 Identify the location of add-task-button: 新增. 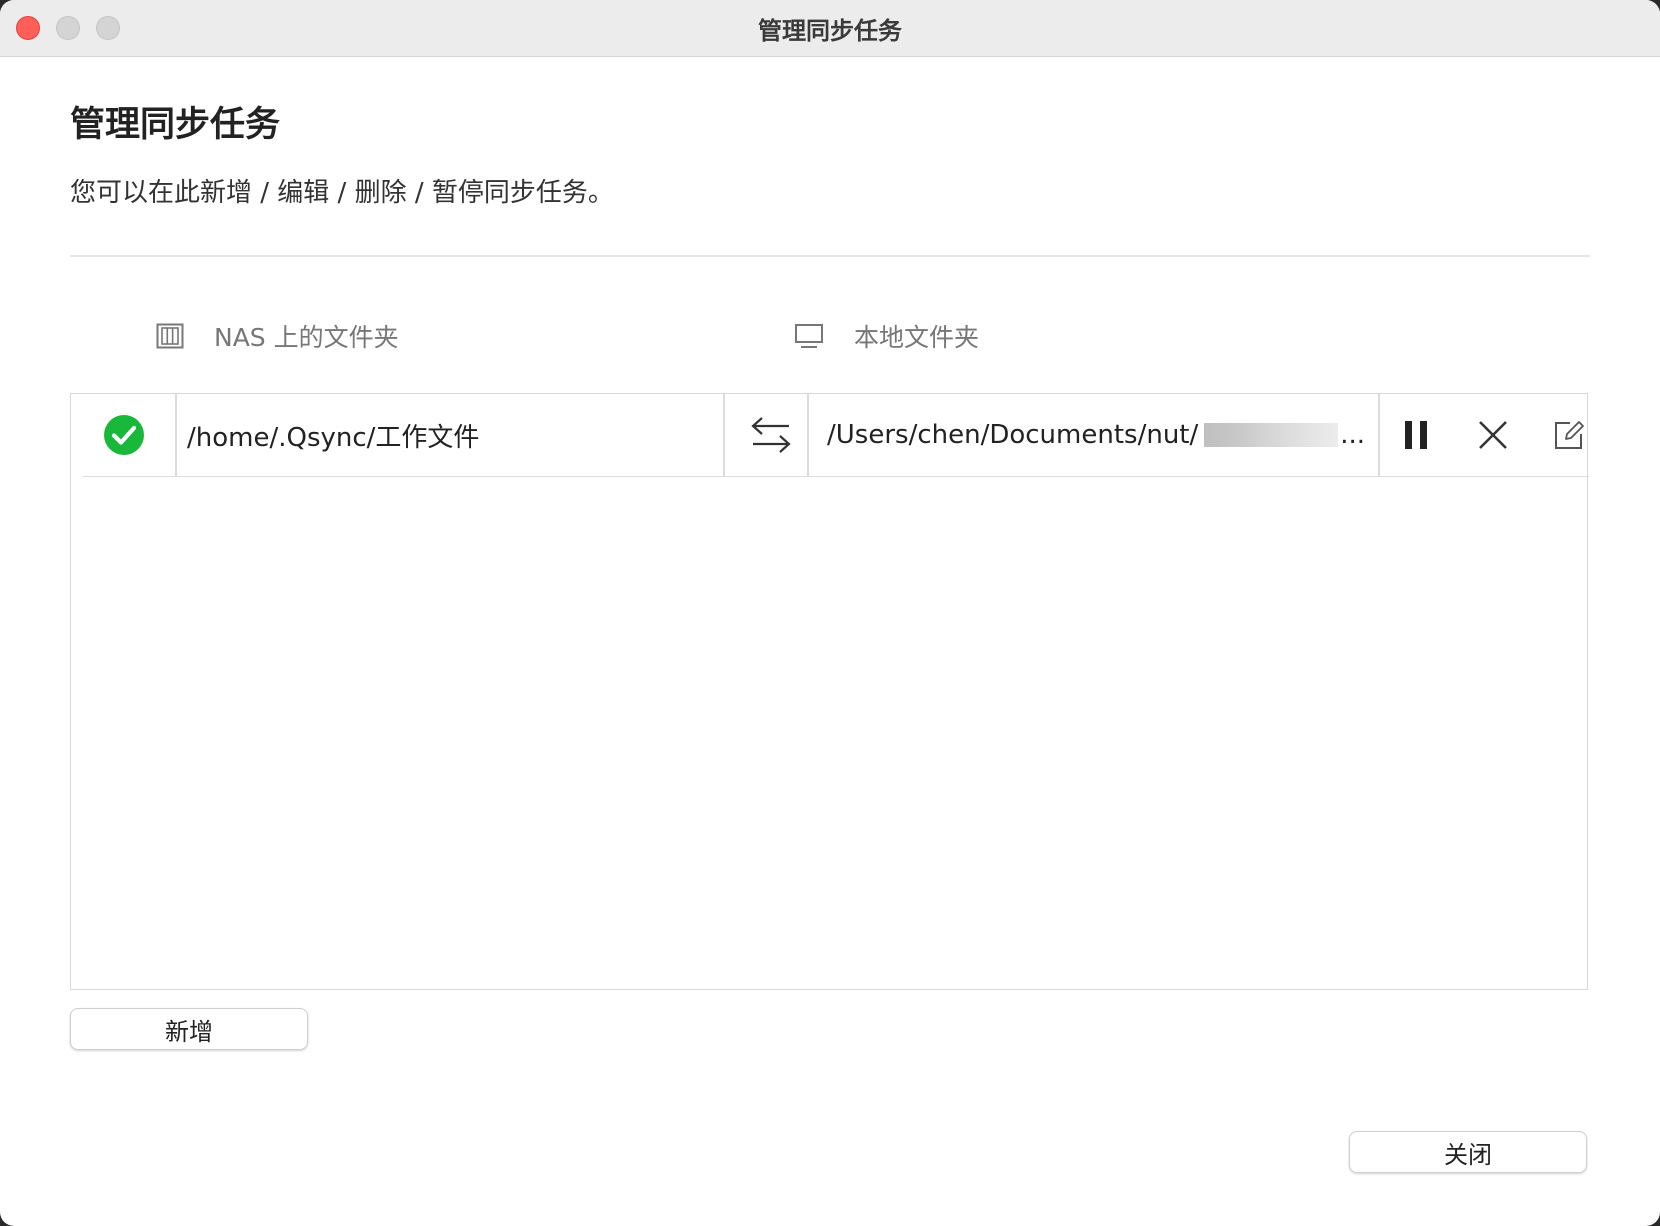
(189, 1029).